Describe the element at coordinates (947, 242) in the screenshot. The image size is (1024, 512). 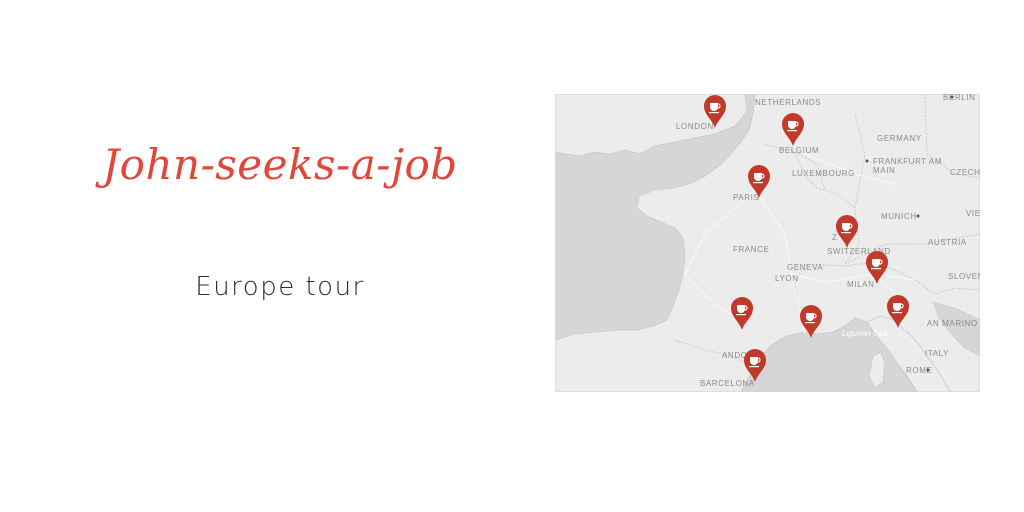
I see `label-austria: AUSTRIA` at that location.